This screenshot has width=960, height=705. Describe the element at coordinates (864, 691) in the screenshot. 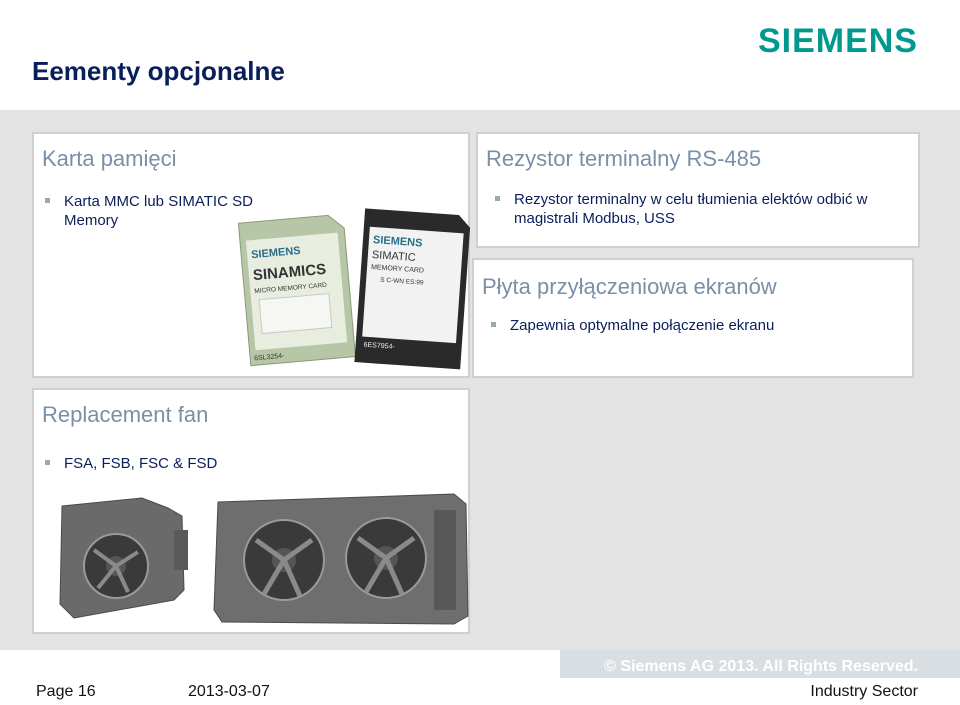

I see `industry-sector: Industry Sector` at that location.